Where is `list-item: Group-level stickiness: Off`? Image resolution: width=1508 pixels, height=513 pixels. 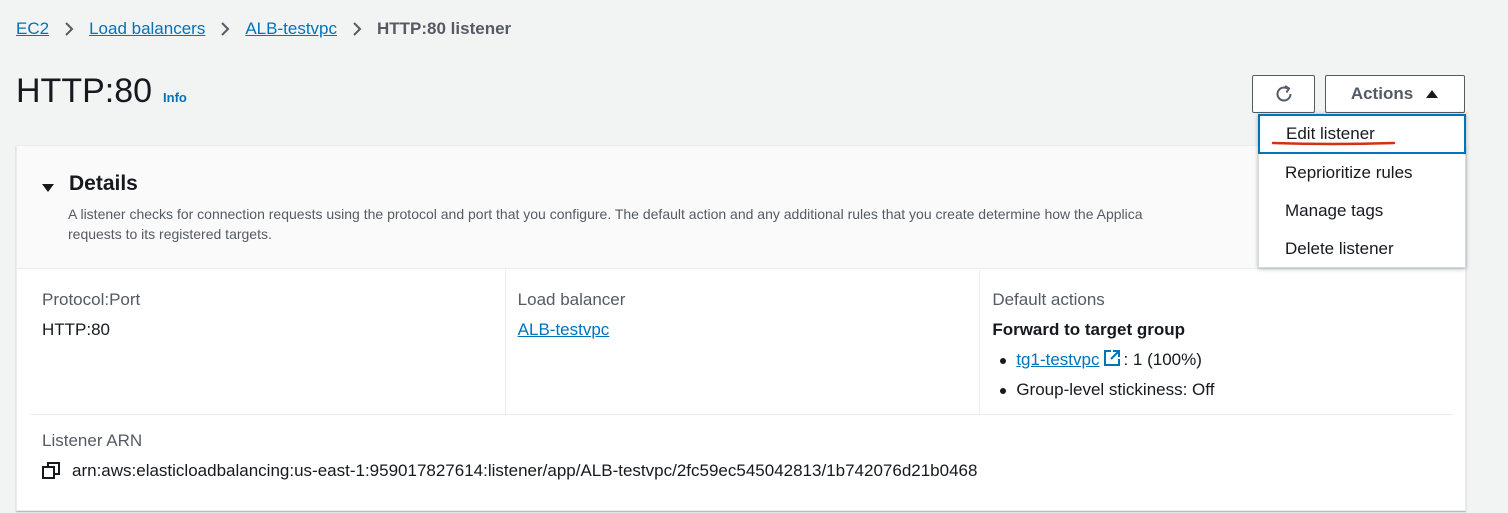 list-item: Group-level stickiness: Off is located at coordinates (1217, 390).